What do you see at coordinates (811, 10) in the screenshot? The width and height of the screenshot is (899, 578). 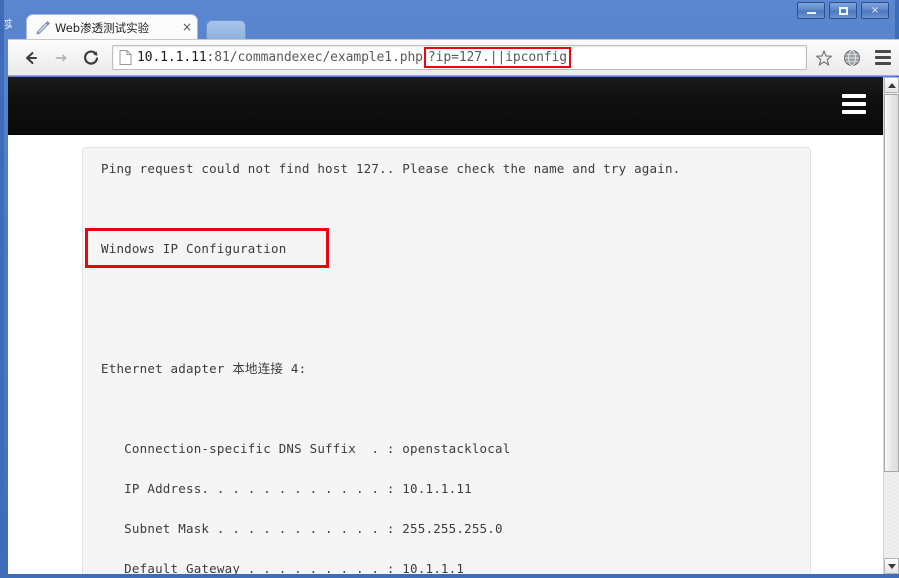 I see `minimize-button` at bounding box center [811, 10].